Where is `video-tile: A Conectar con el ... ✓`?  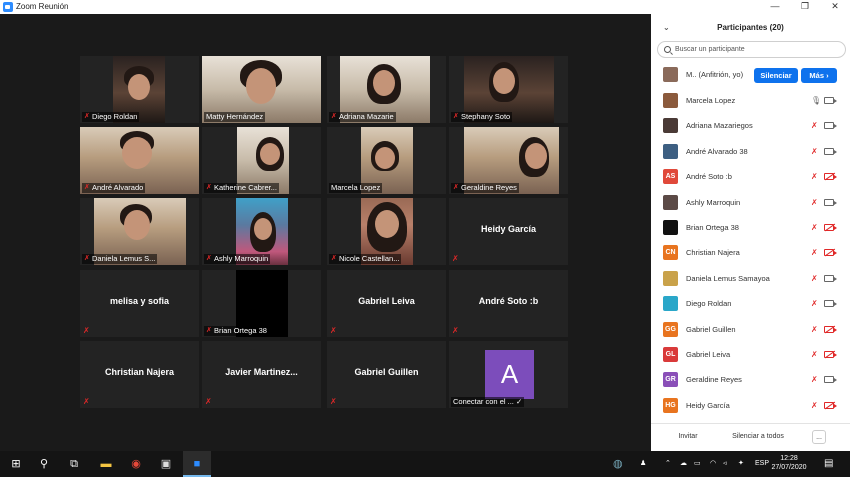 video-tile: A Conectar con el ... ✓ is located at coordinates (508, 374).